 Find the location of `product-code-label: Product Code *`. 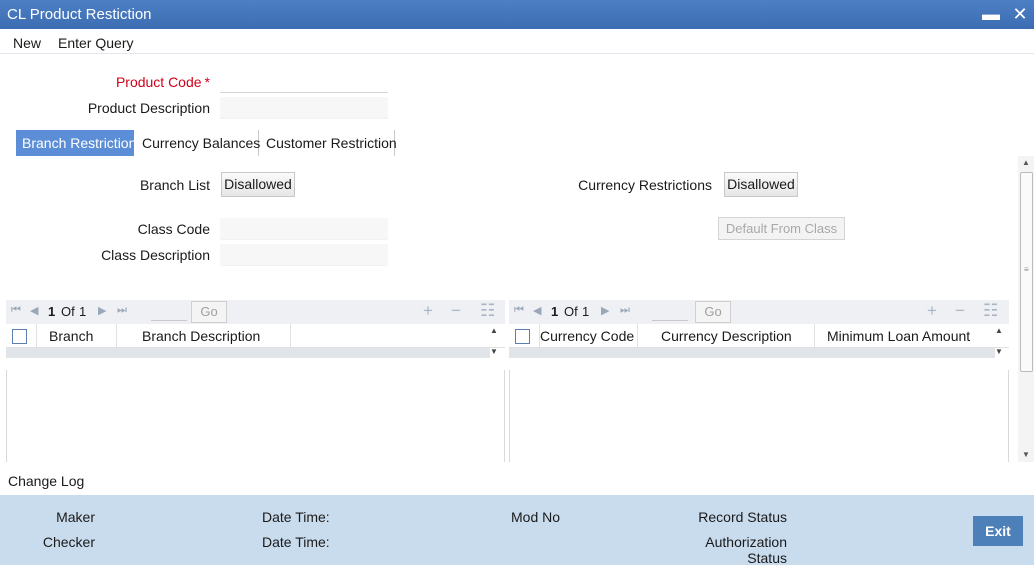

product-code-label: Product Code * is located at coordinates (155, 82).